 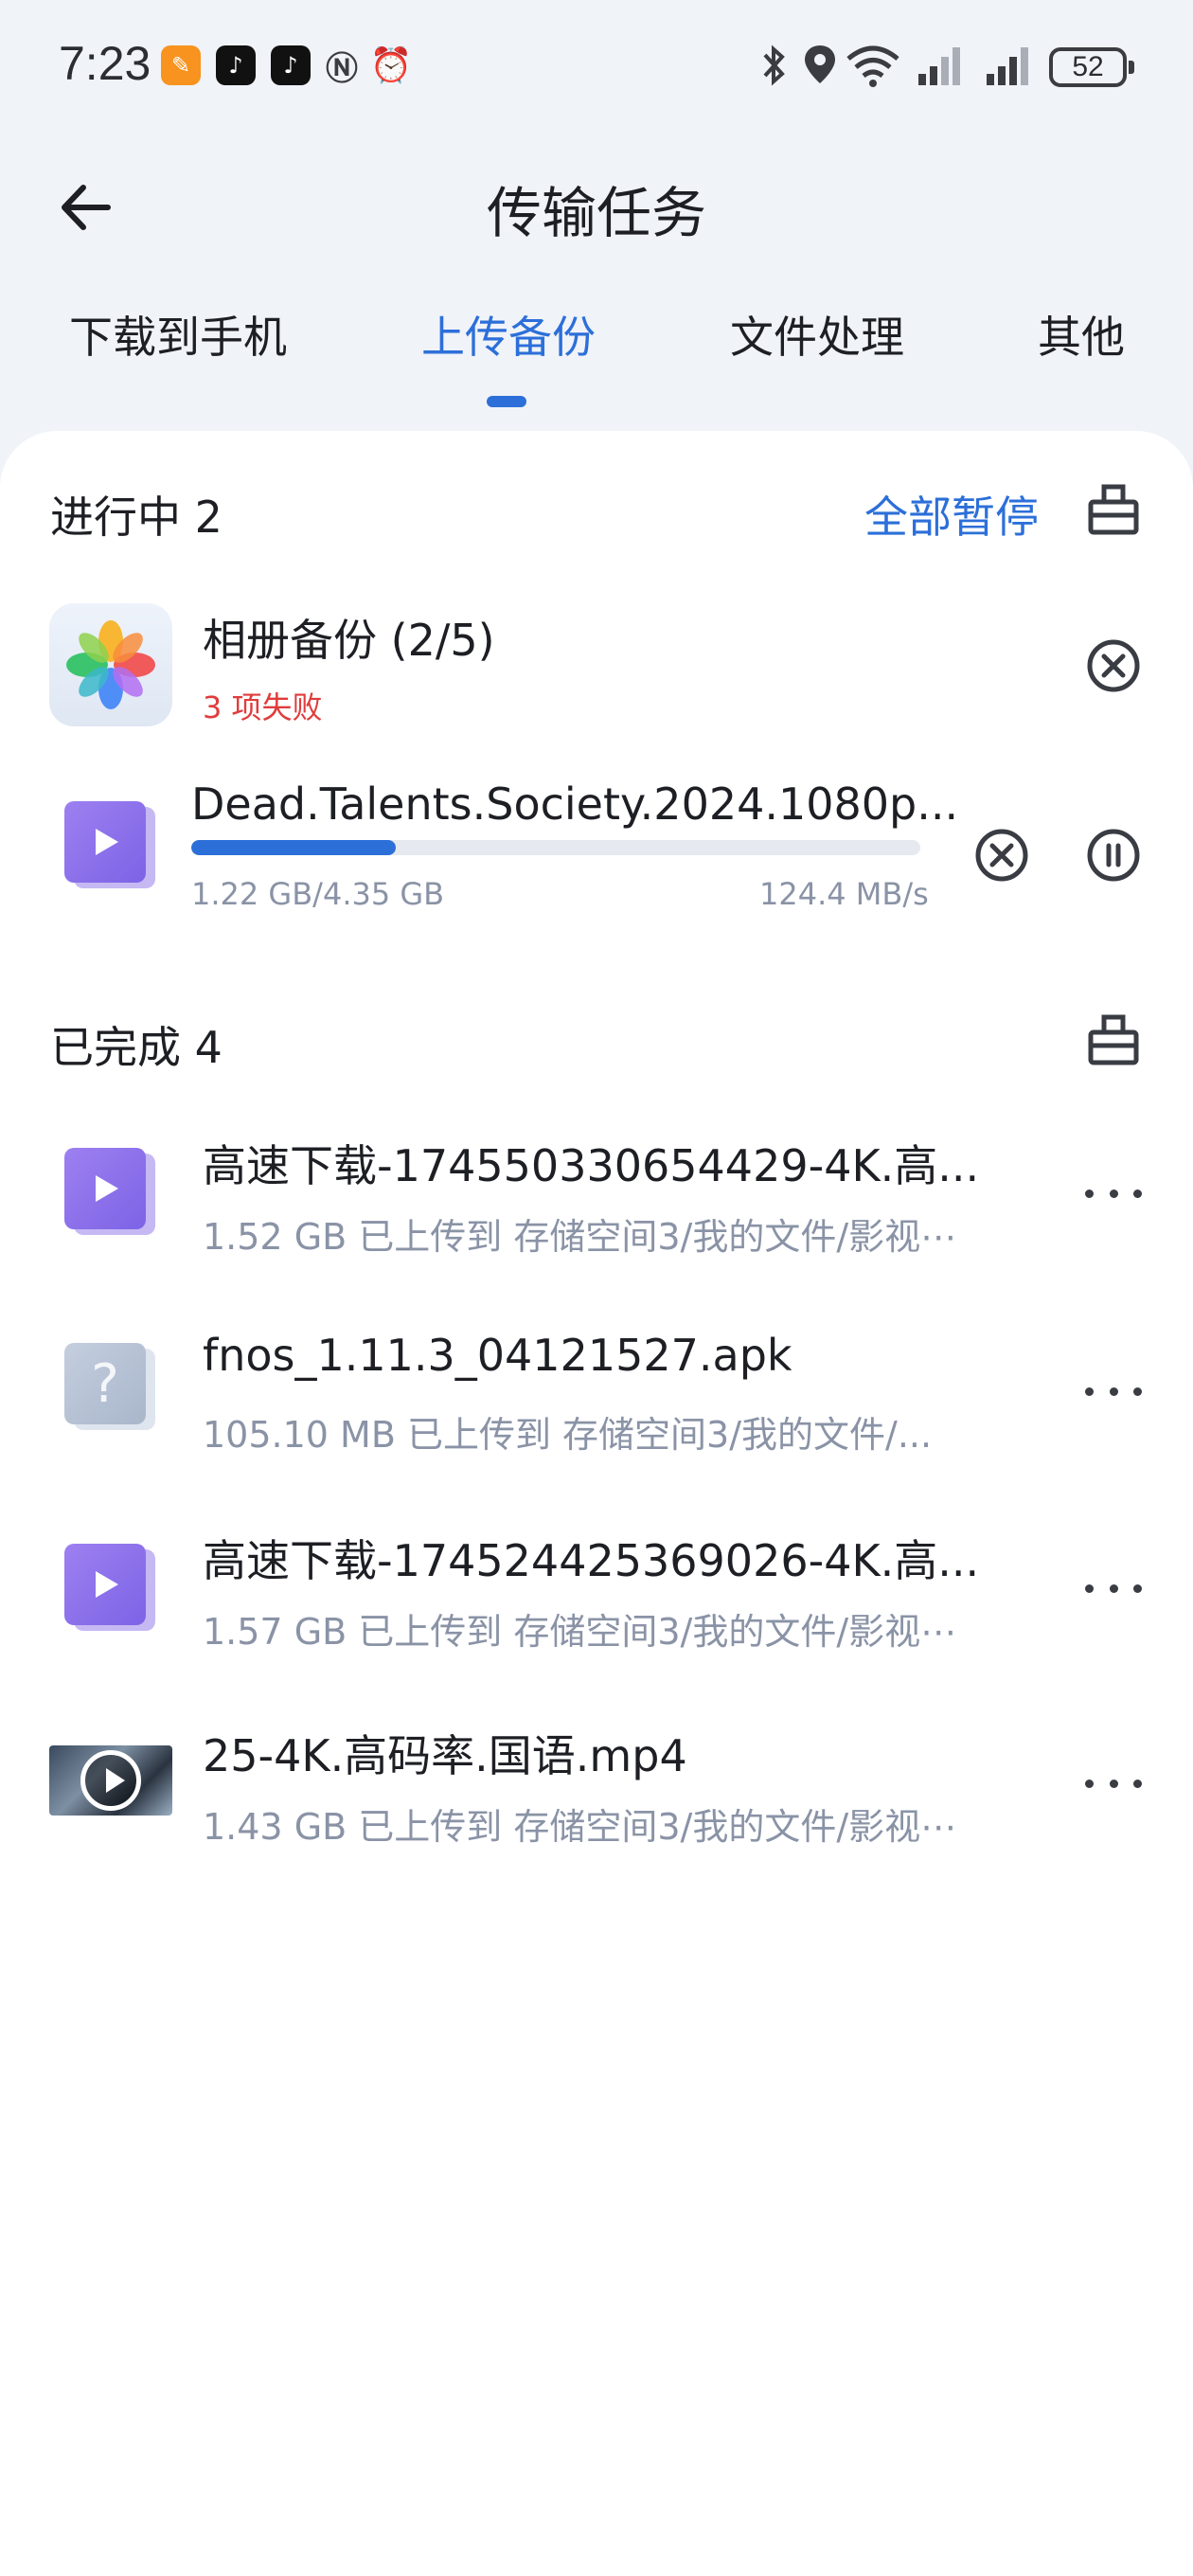 What do you see at coordinates (555, 847) in the screenshot?
I see `upload-progress-bar` at bounding box center [555, 847].